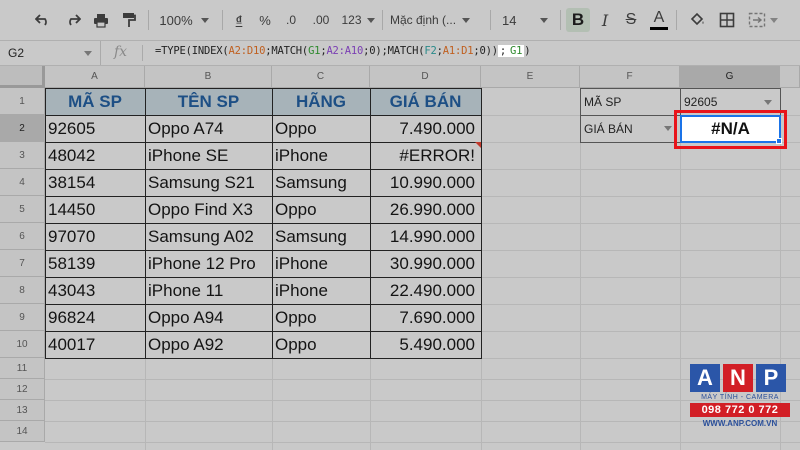 The height and width of the screenshot is (450, 800). I want to click on table-header-hang: HÃNG, so click(321, 101).